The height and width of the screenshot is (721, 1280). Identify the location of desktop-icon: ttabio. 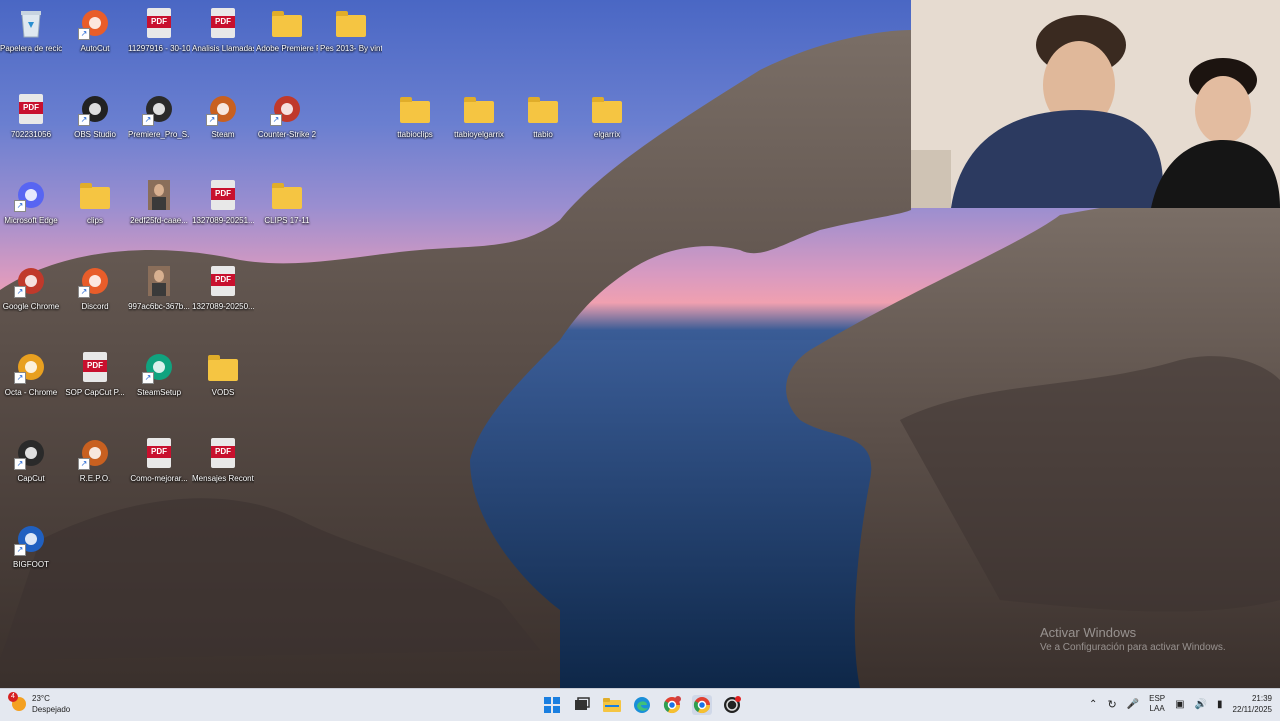
(543, 116).